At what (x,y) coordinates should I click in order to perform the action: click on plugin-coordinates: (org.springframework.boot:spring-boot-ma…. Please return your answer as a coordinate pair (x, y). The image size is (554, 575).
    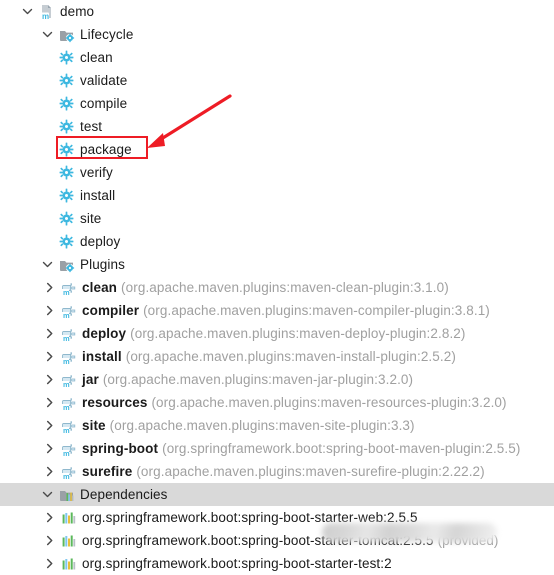
    Looking at the image, I should click on (341, 448).